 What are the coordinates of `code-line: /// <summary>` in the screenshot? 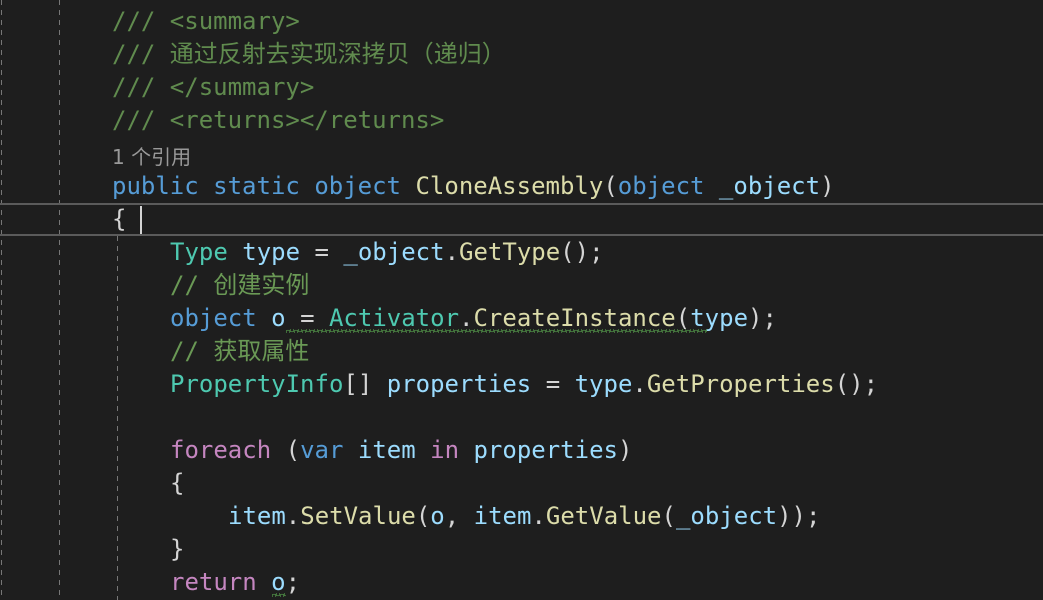 It's located at (521, 21).